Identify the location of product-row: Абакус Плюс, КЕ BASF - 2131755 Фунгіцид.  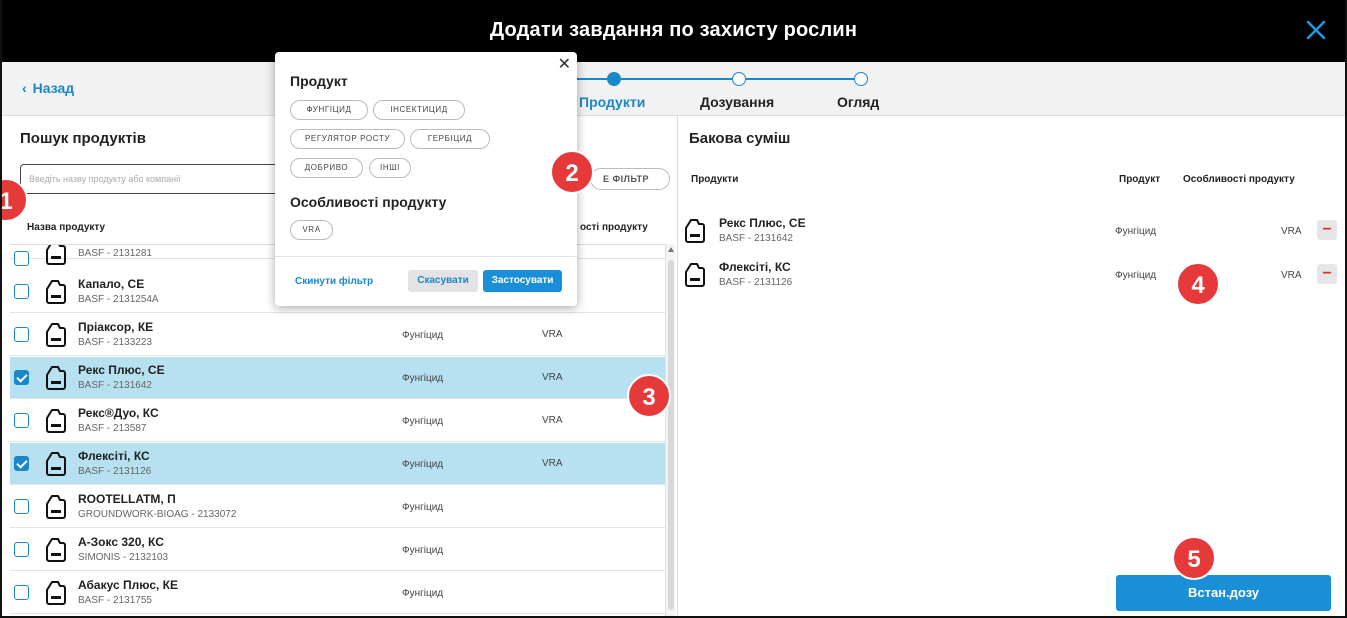
(337, 593).